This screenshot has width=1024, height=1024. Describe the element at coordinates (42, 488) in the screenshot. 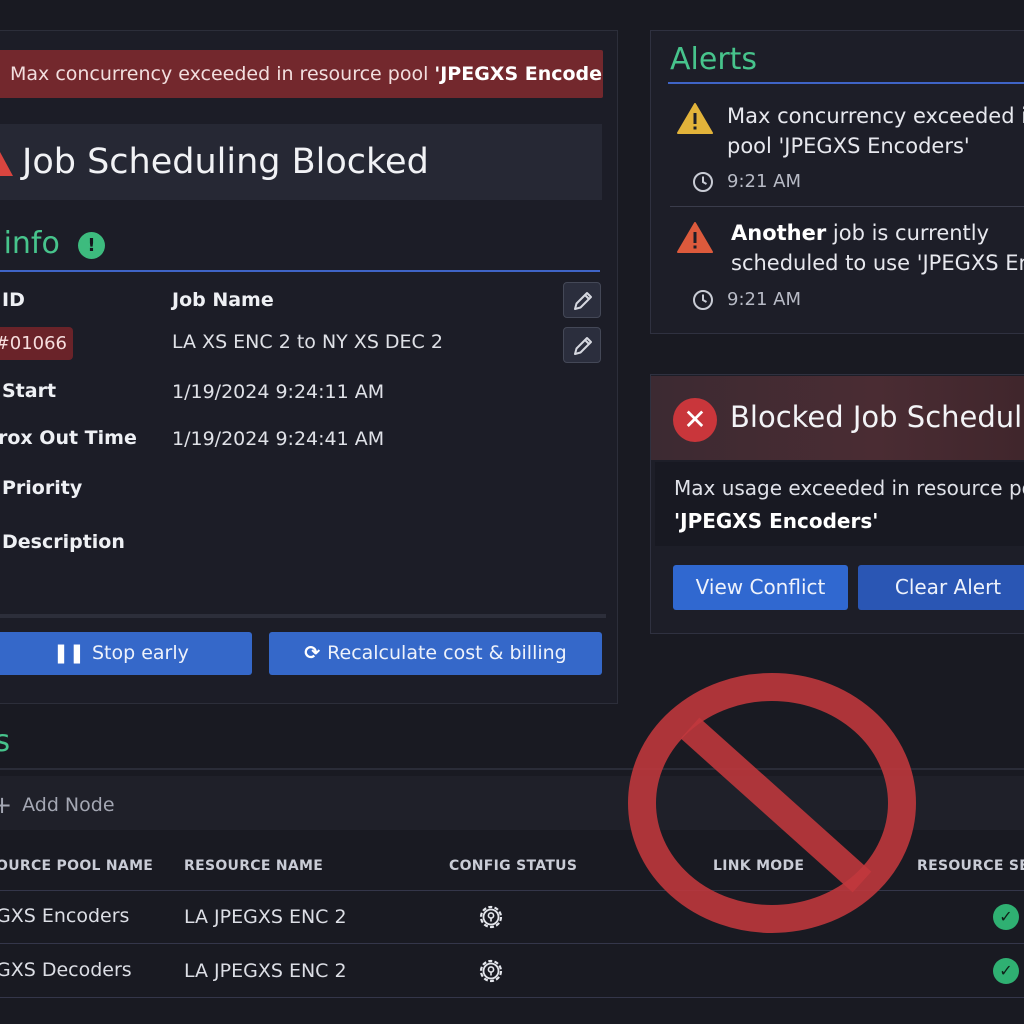

I see `priority-label: Priority` at that location.